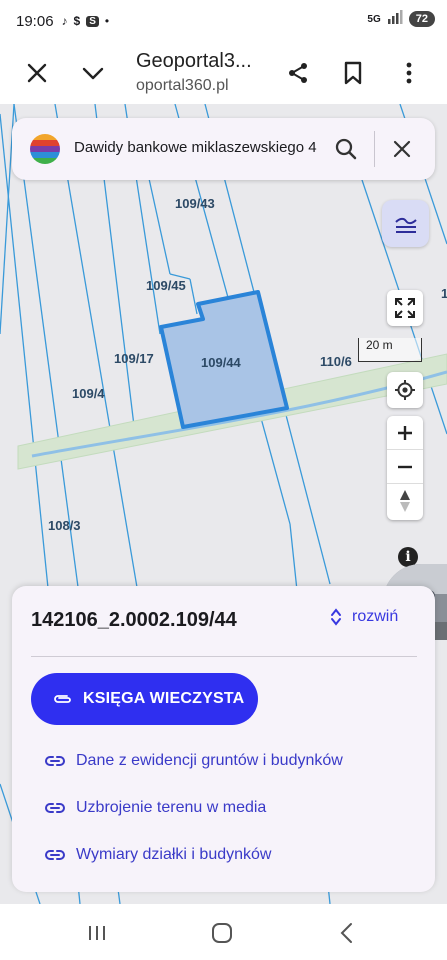 This screenshot has height=960, width=447. I want to click on search-divider, so click(374, 149).